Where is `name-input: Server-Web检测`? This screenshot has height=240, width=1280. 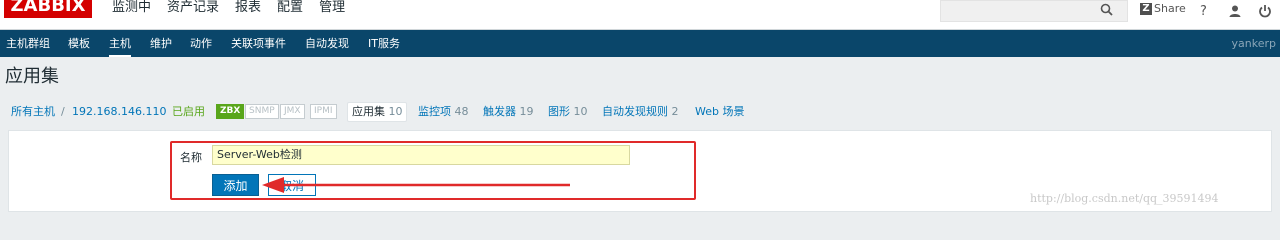 name-input: Server-Web检测 is located at coordinates (421, 155).